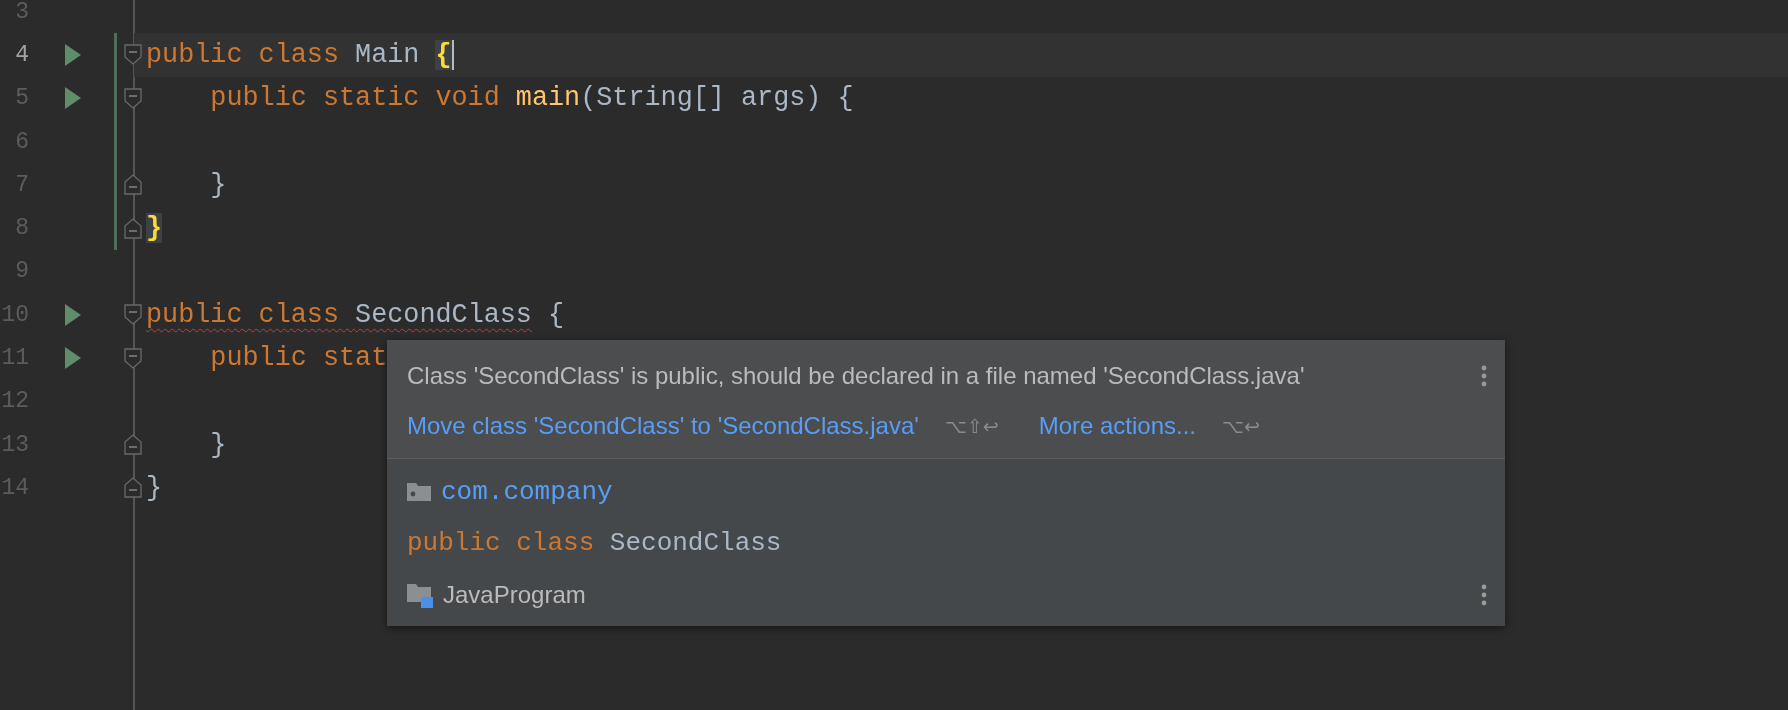  What do you see at coordinates (856, 376) in the screenshot?
I see `inspection-message: Class 'SecondClass' is public, should be declared in a file named 'SecondClass.java'` at bounding box center [856, 376].